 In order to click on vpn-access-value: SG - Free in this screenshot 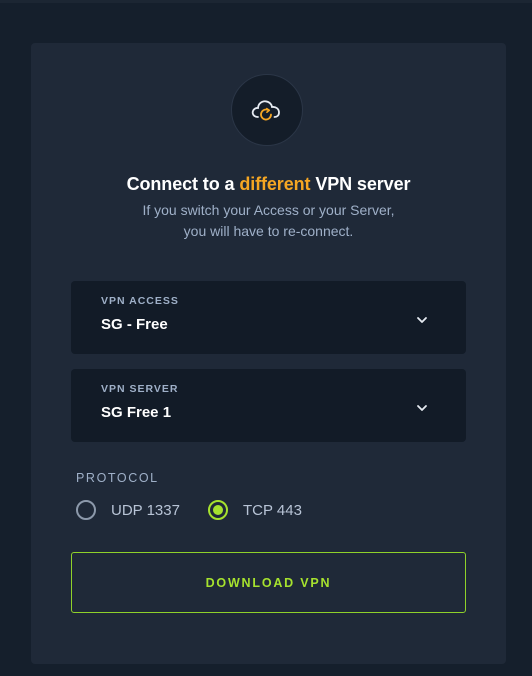, I will do `click(134, 324)`.